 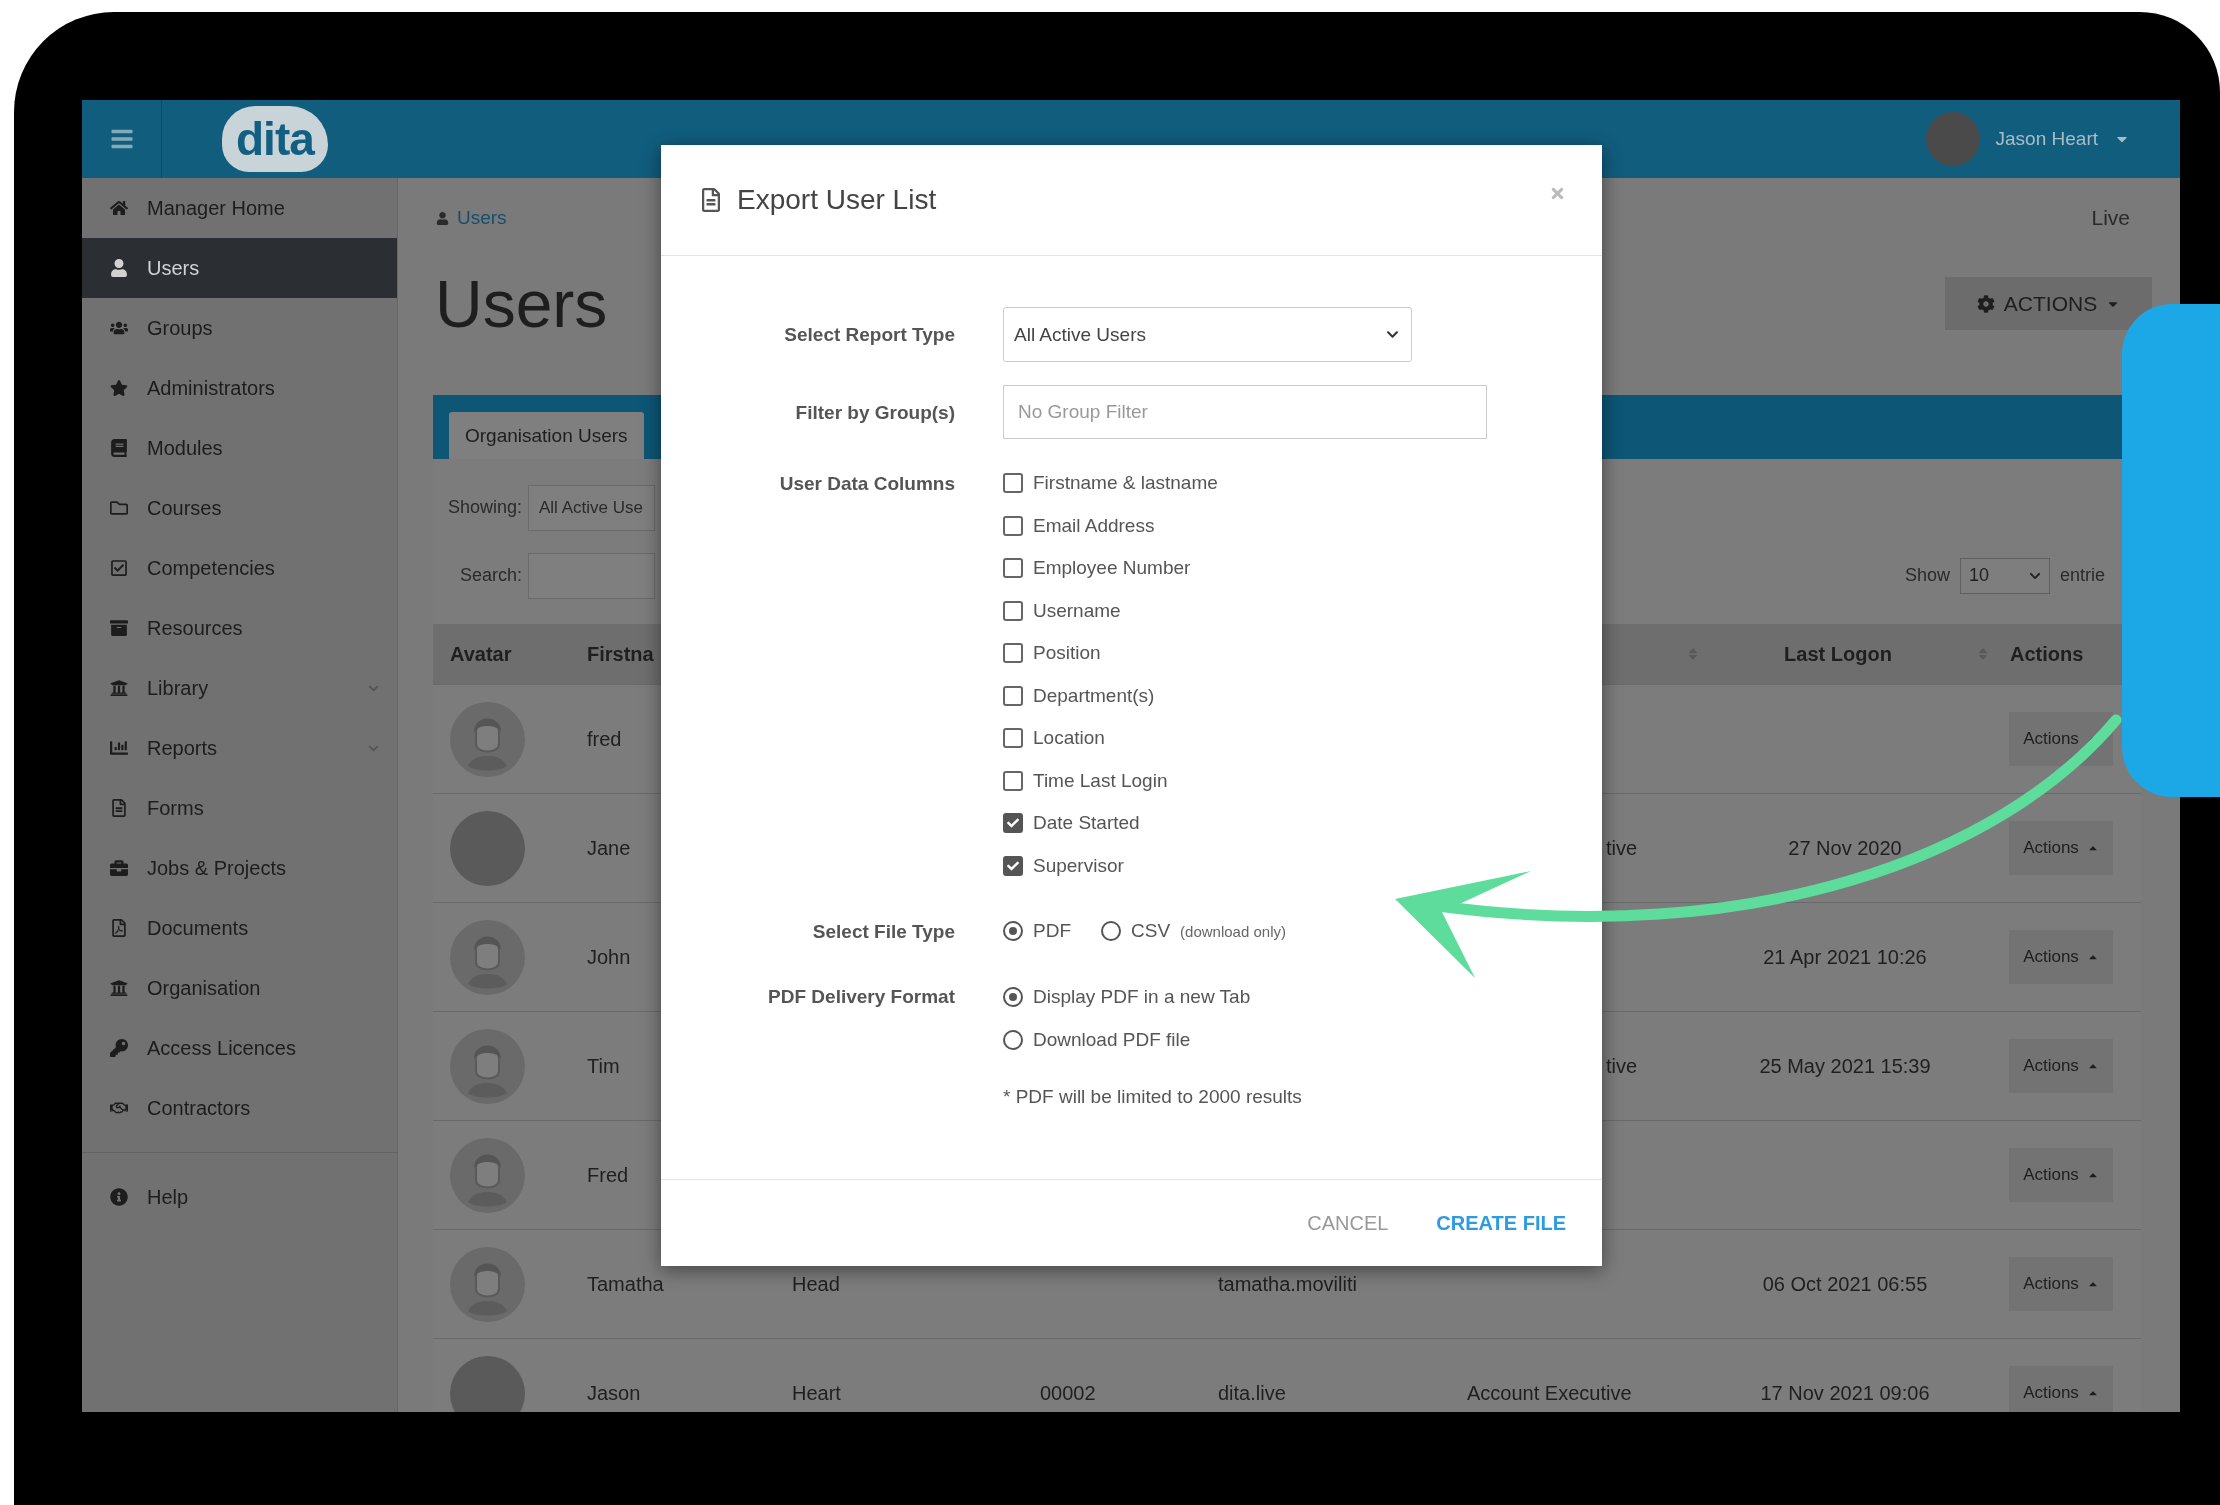 I want to click on column-header: Actions, so click(x=2047, y=654).